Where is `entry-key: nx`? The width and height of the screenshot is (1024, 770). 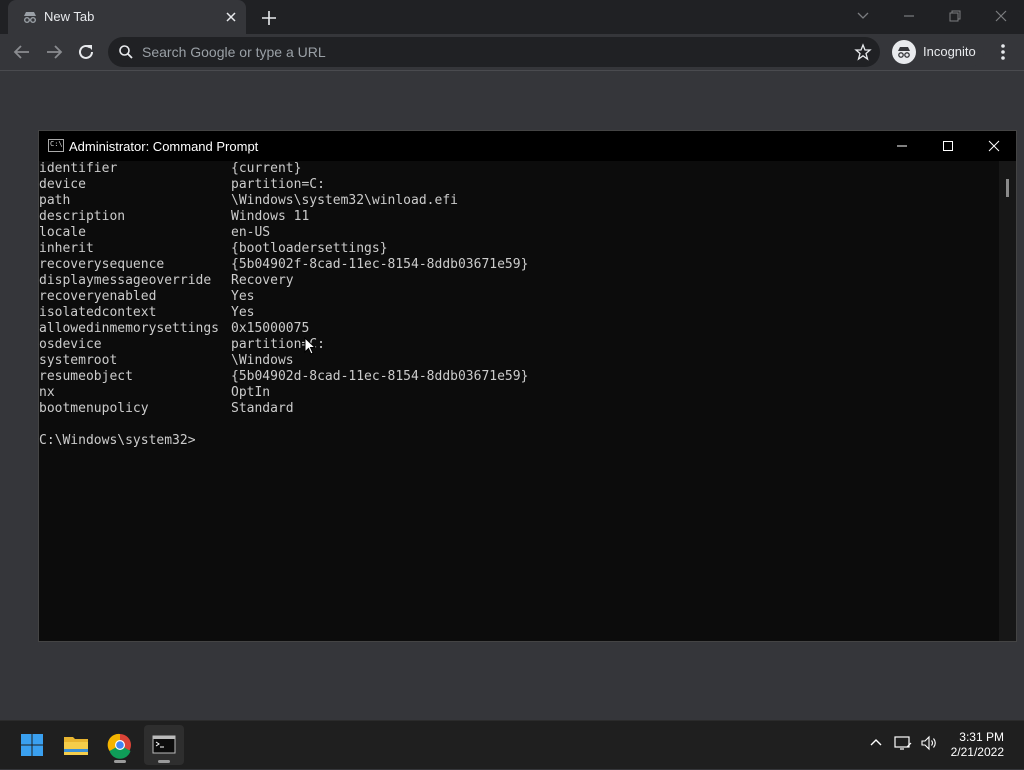 entry-key: nx is located at coordinates (47, 392).